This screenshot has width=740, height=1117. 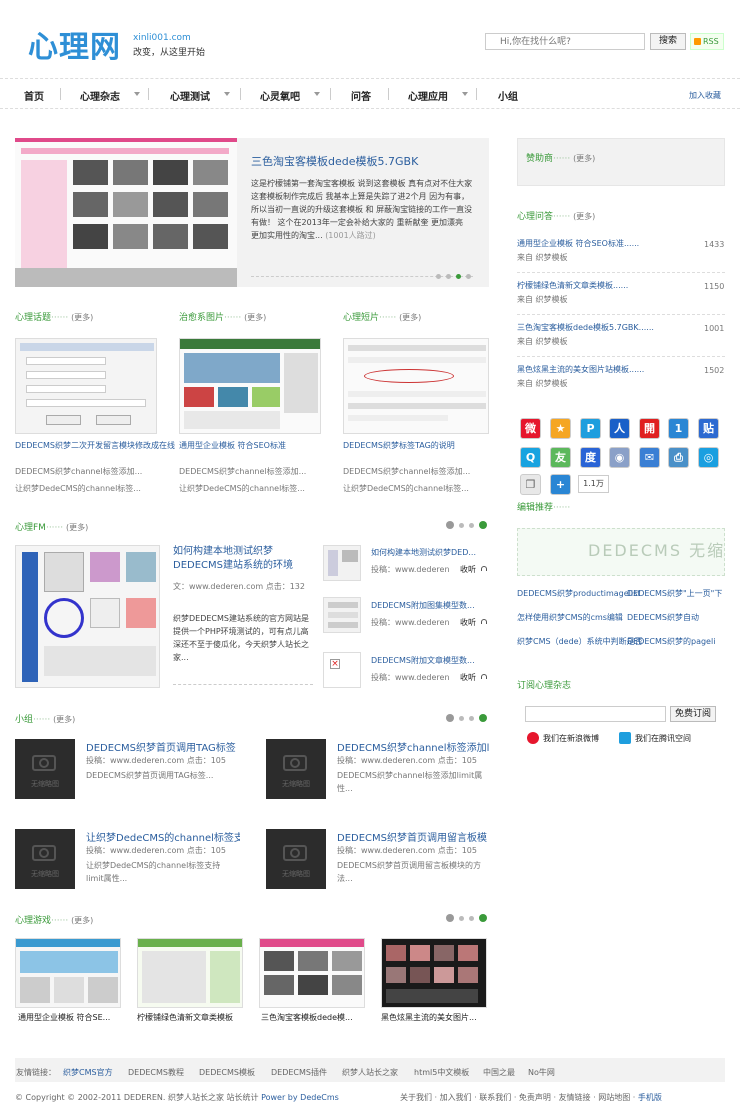 I want to click on weibo-icon: 微, so click(x=530, y=428).